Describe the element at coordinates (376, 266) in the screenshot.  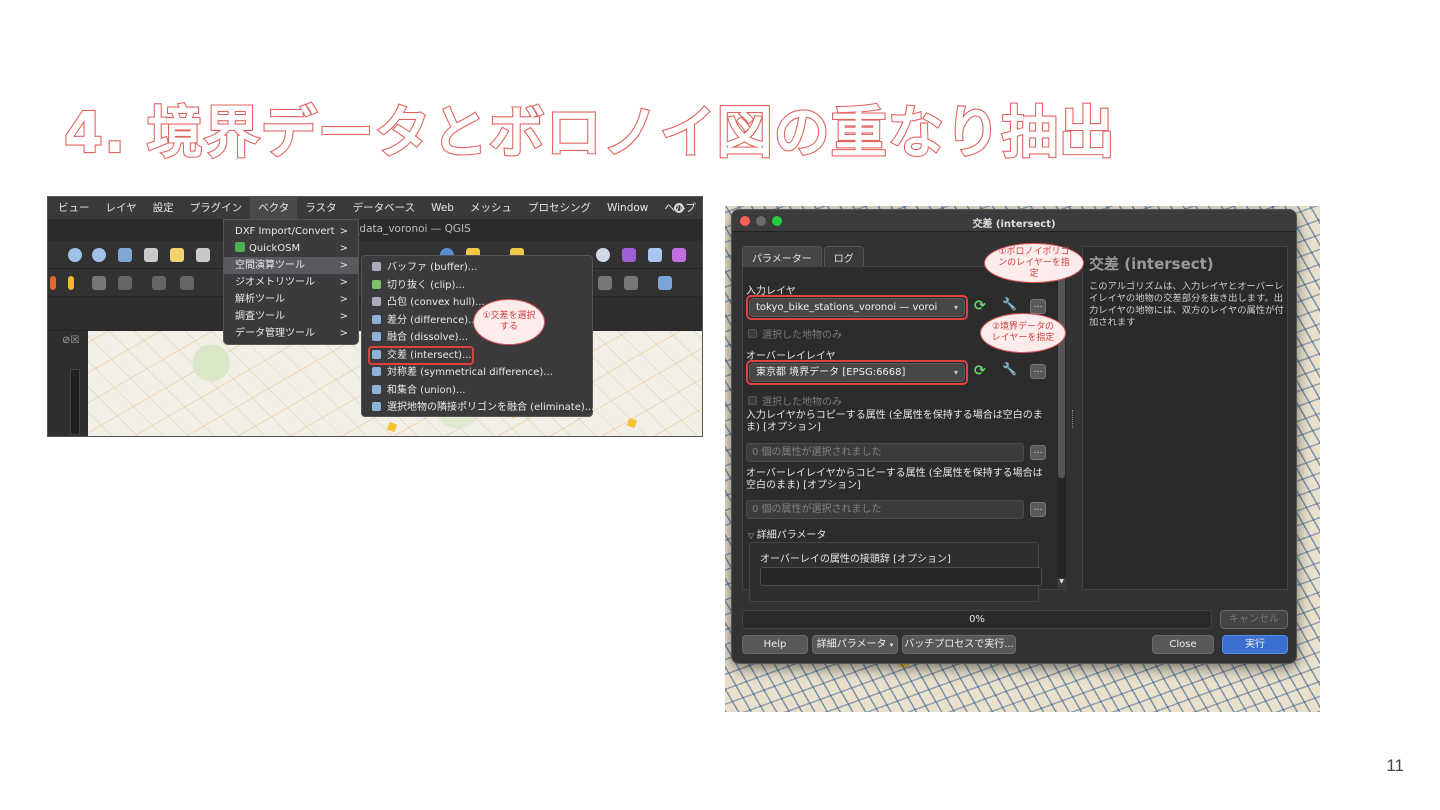
I see `buffer-icon` at that location.